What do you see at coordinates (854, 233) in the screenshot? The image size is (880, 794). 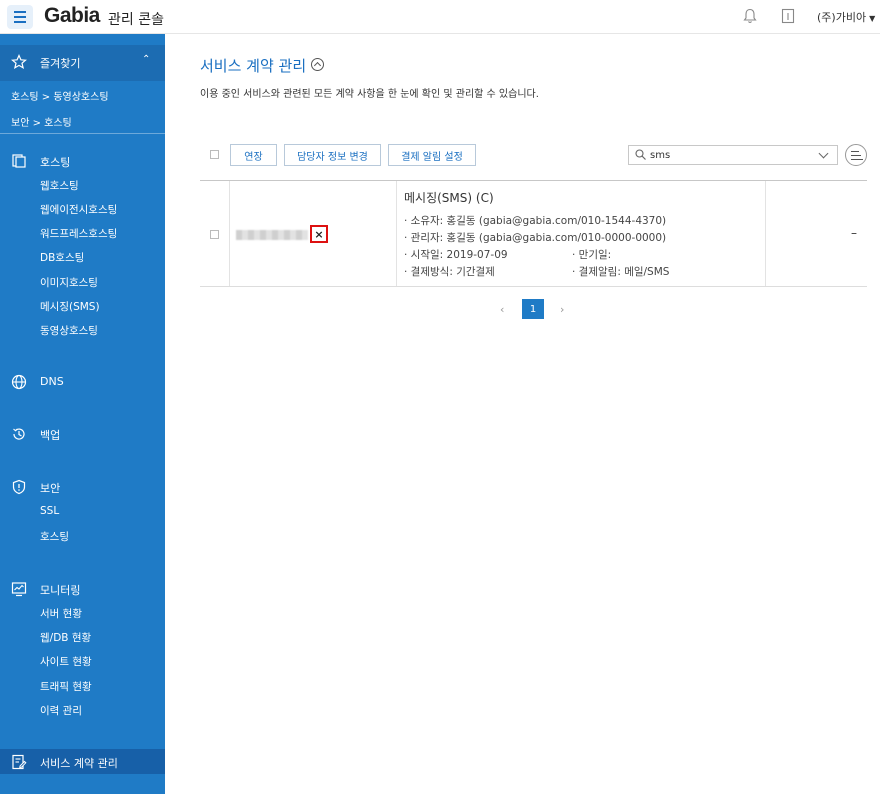 I see `status-value: –` at bounding box center [854, 233].